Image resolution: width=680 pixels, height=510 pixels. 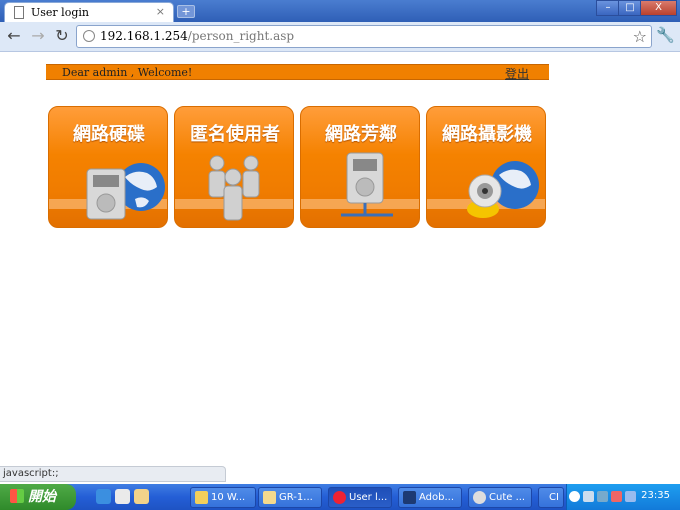 I want to click on logout-link: 登出, so click(x=517, y=73).